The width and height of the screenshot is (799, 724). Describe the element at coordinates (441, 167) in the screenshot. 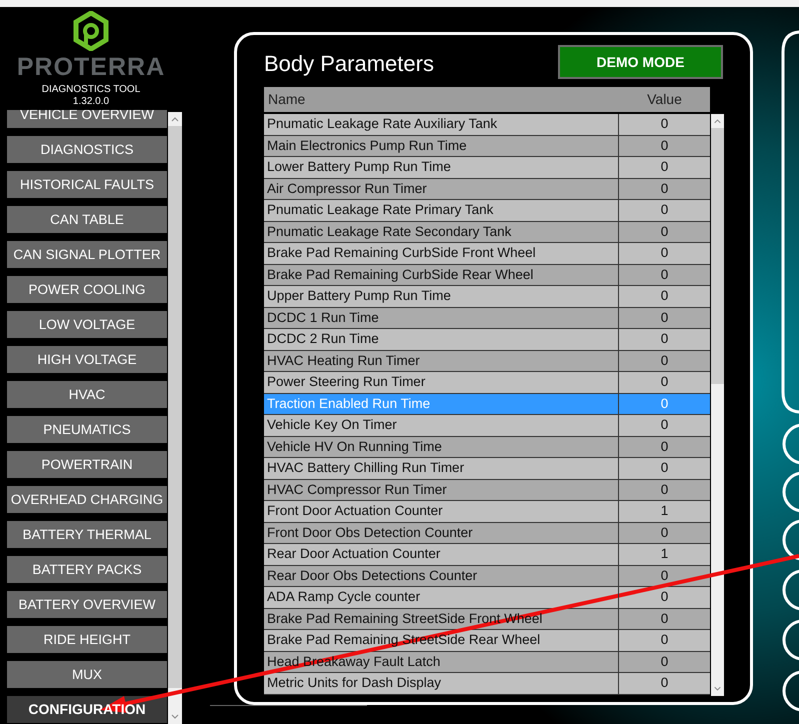

I see `parameter-name: Lower Battery Pump Run Time` at that location.